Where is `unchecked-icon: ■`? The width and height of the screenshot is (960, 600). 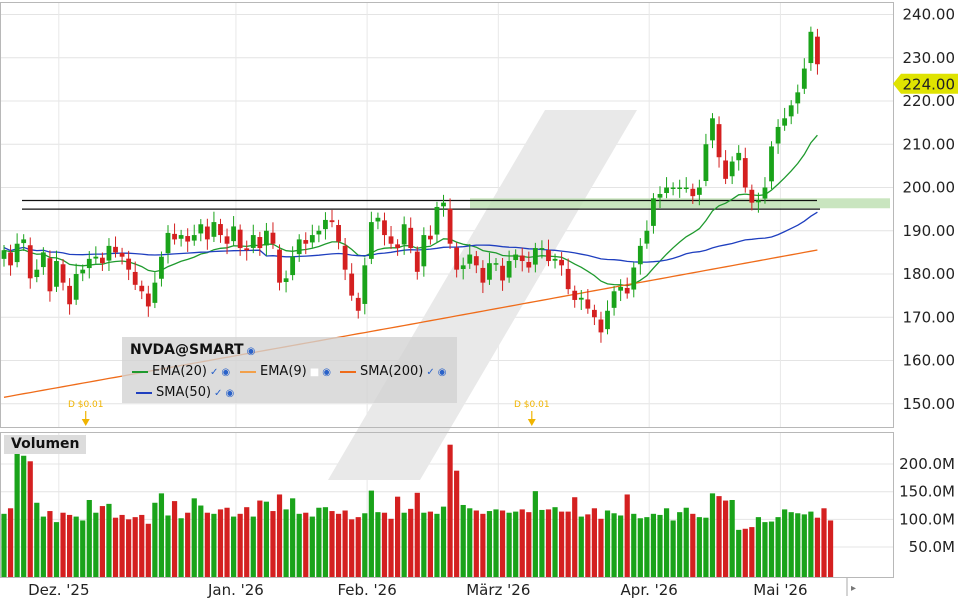 unchecked-icon: ■ is located at coordinates (314, 372).